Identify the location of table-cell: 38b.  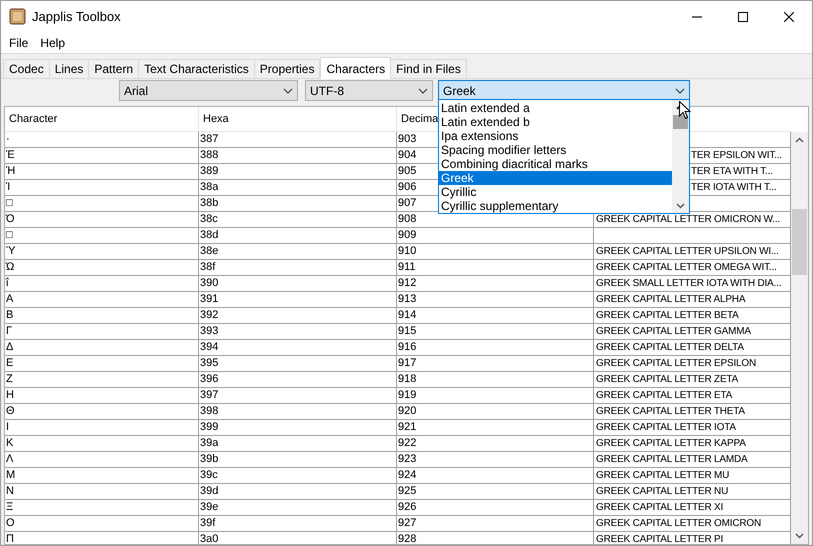
(298, 204).